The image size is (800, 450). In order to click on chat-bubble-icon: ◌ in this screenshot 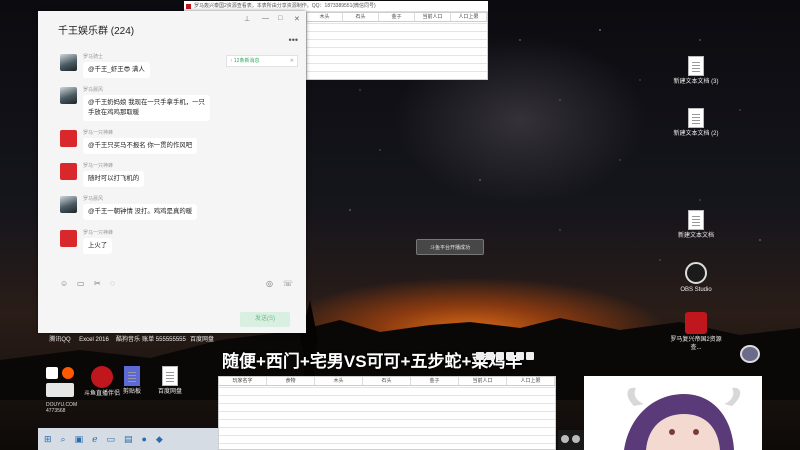, I will do `click(112, 283)`.